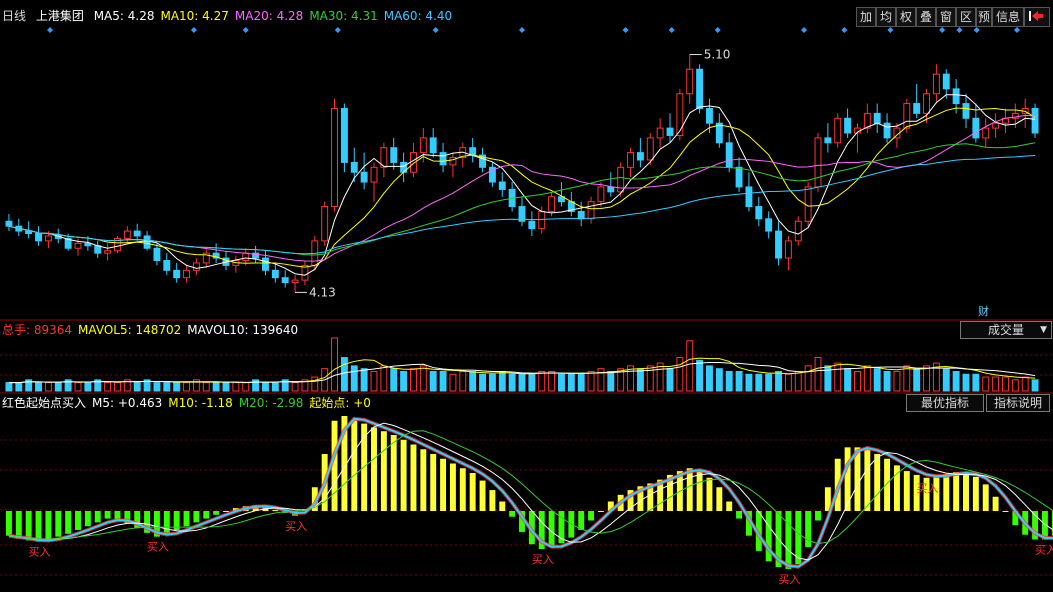 The image size is (1053, 592). Describe the element at coordinates (984, 17) in the screenshot. I see `toolbar-btn-forecast: 预` at that location.